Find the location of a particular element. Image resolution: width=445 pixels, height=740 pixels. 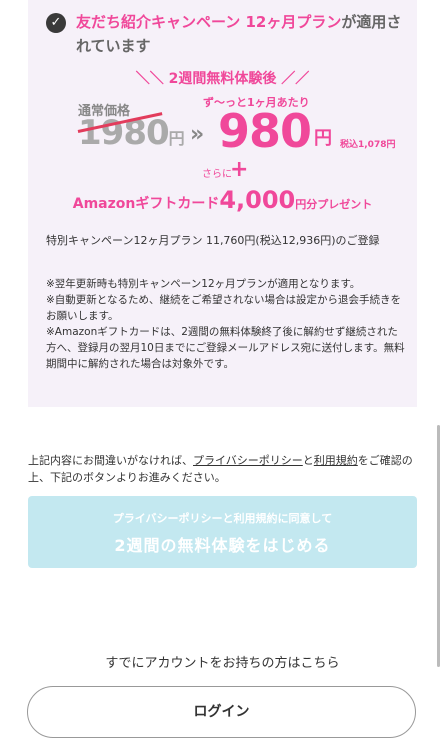

regular-price-value: 1980 is located at coordinates (124, 133).